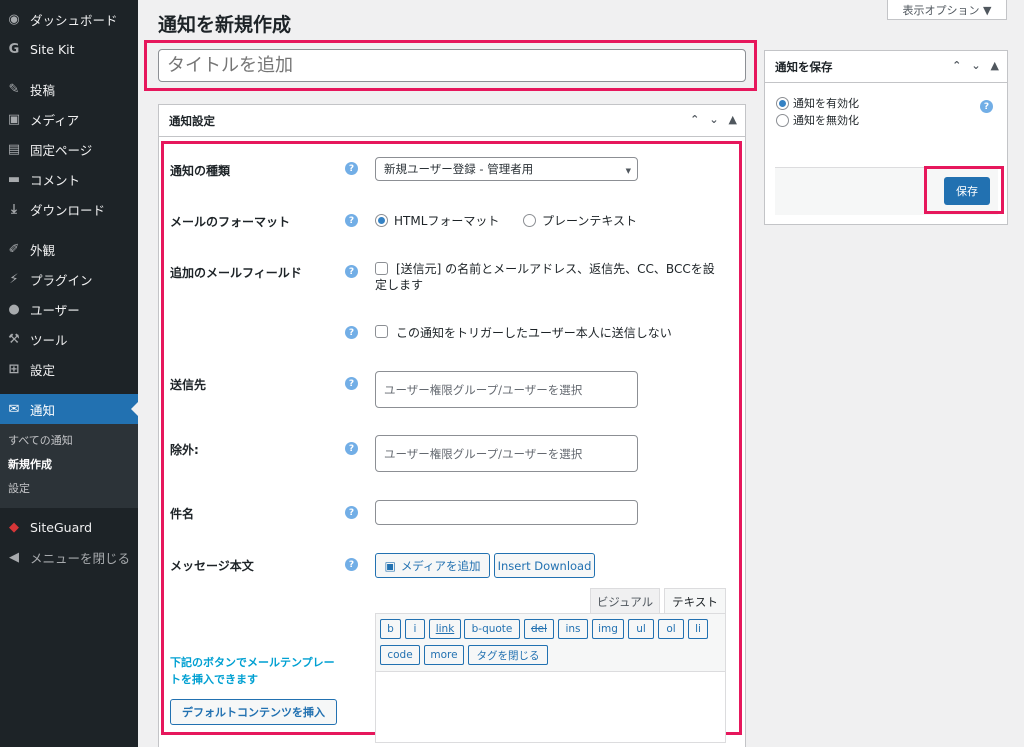 Image resolution: width=1024 pixels, height=747 pixels. What do you see at coordinates (445, 629) in the screenshot?
I see `qt-link-button: link` at bounding box center [445, 629].